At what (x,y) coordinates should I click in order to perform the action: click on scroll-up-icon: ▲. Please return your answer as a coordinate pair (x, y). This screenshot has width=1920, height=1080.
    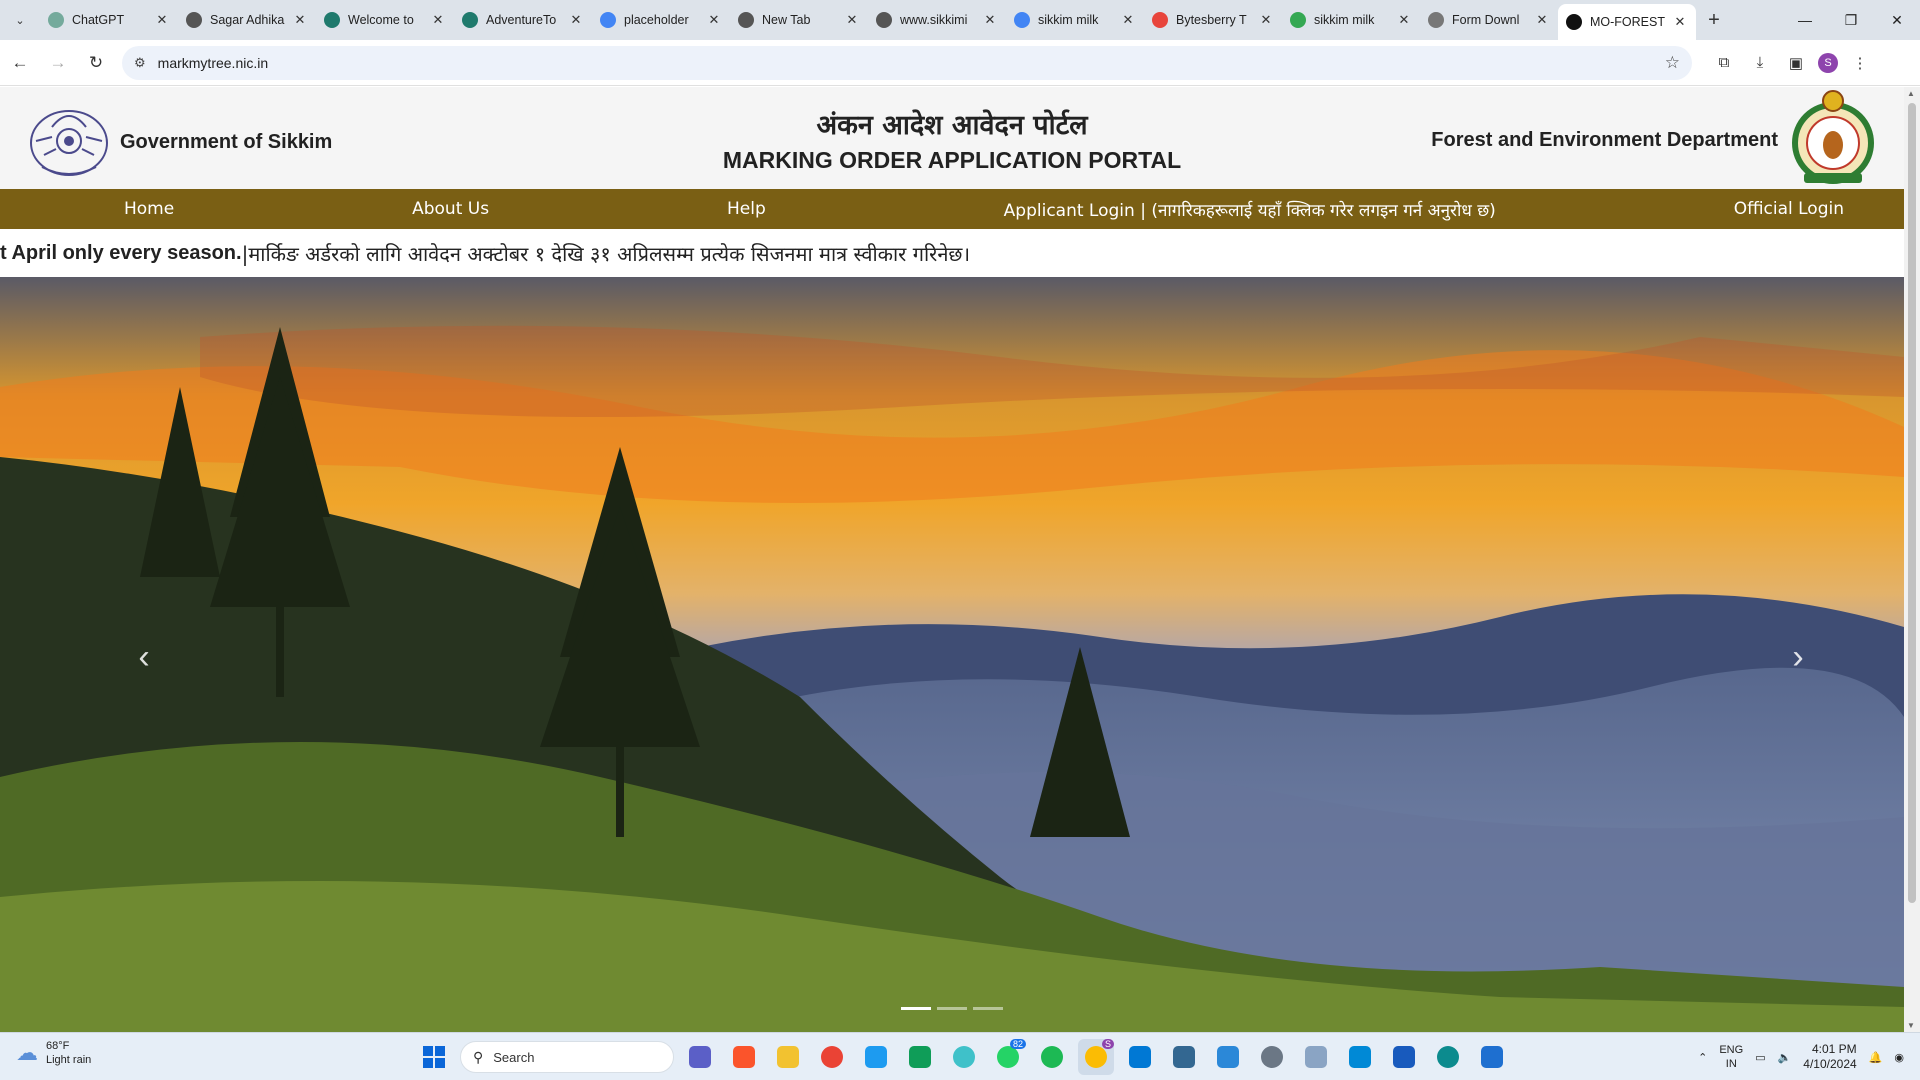
    Looking at the image, I should click on (1911, 93).